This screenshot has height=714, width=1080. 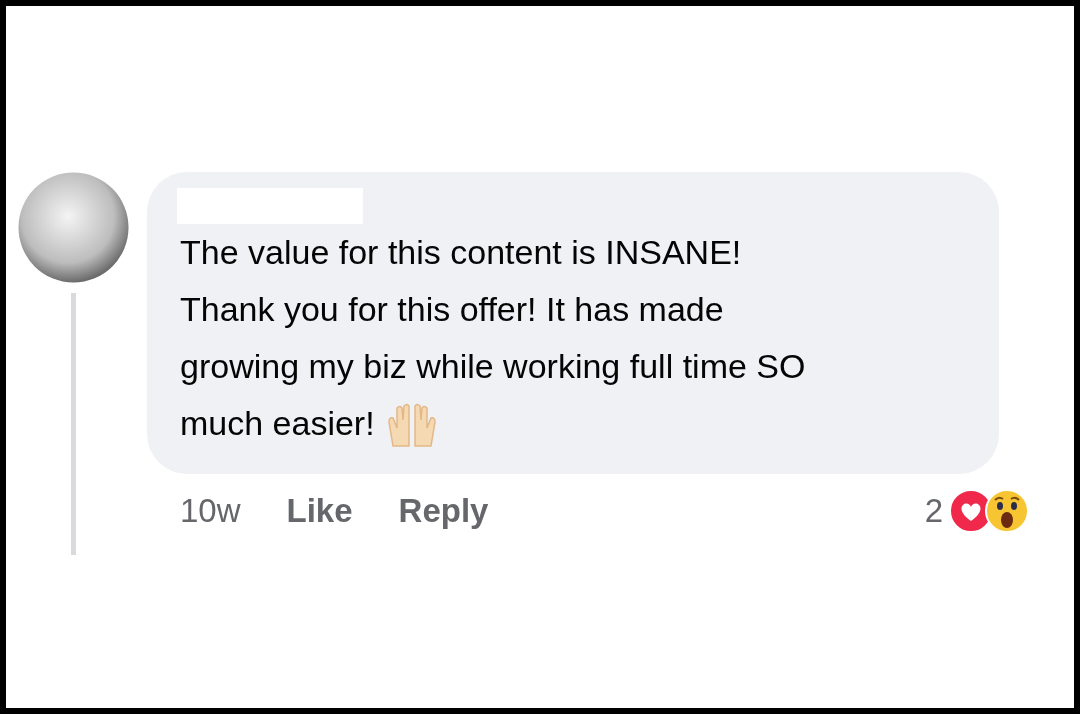 What do you see at coordinates (1007, 510) in the screenshot?
I see `surprised-face-icon` at bounding box center [1007, 510].